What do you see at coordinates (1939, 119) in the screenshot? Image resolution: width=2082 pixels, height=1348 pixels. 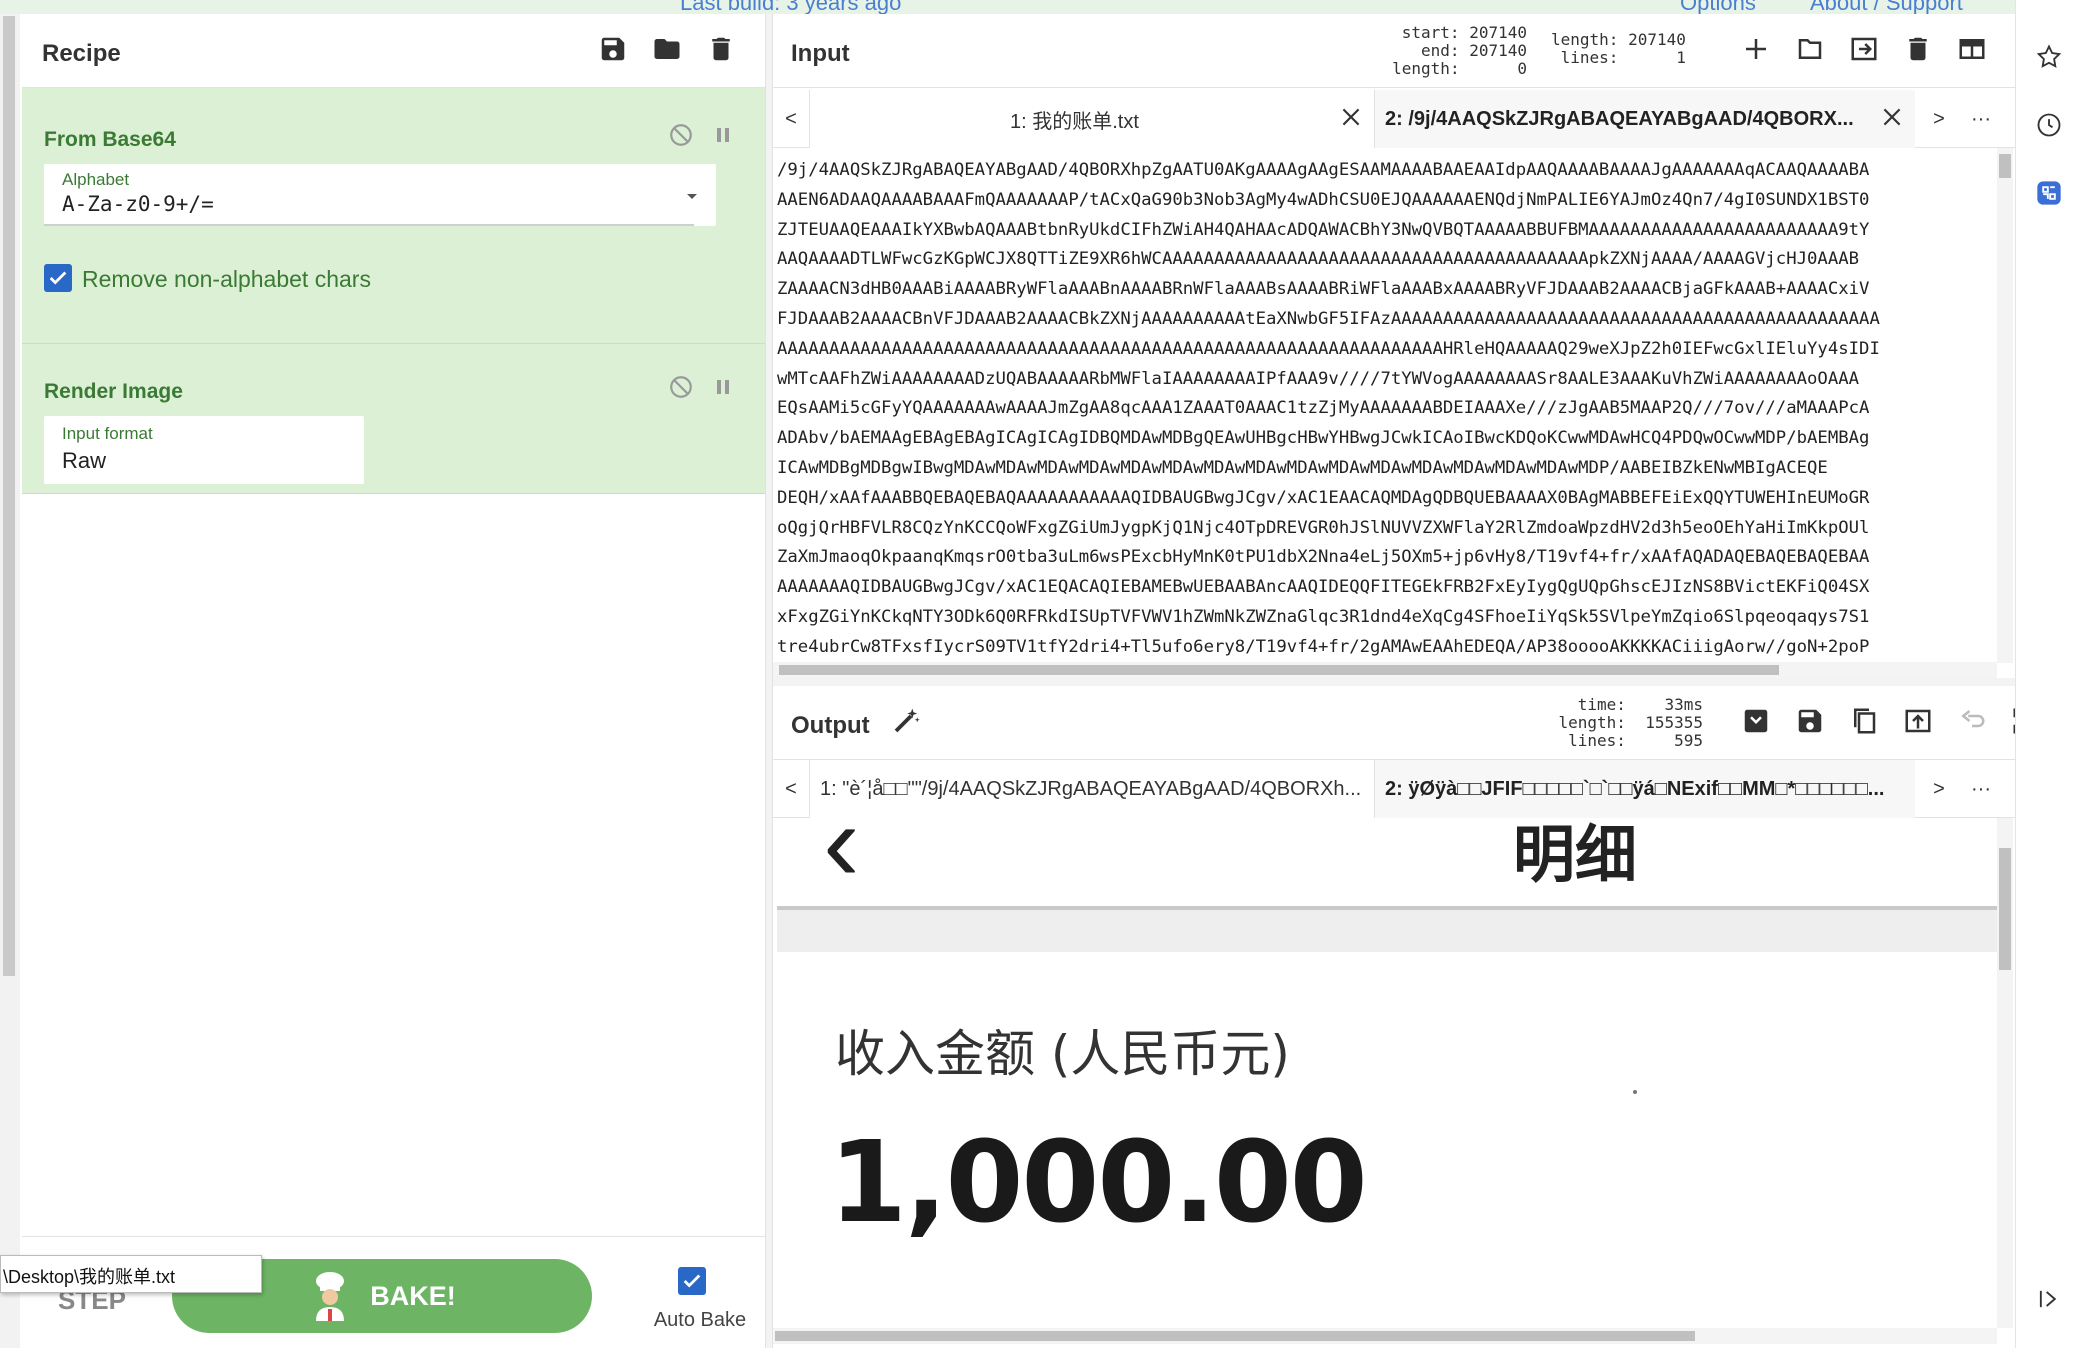 I see `input-tab-next: >` at bounding box center [1939, 119].